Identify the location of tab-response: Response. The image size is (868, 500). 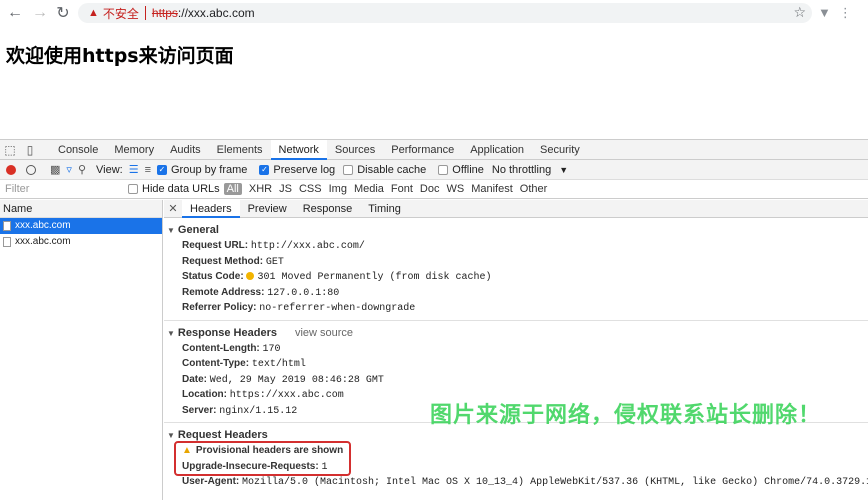
(328, 209).